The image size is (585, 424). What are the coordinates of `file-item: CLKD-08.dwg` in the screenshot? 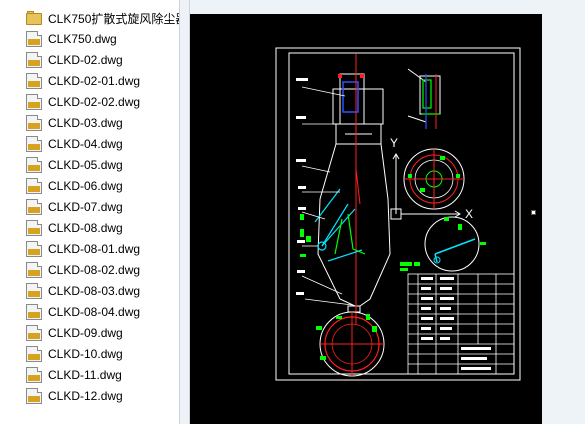 It's located at (74, 228).